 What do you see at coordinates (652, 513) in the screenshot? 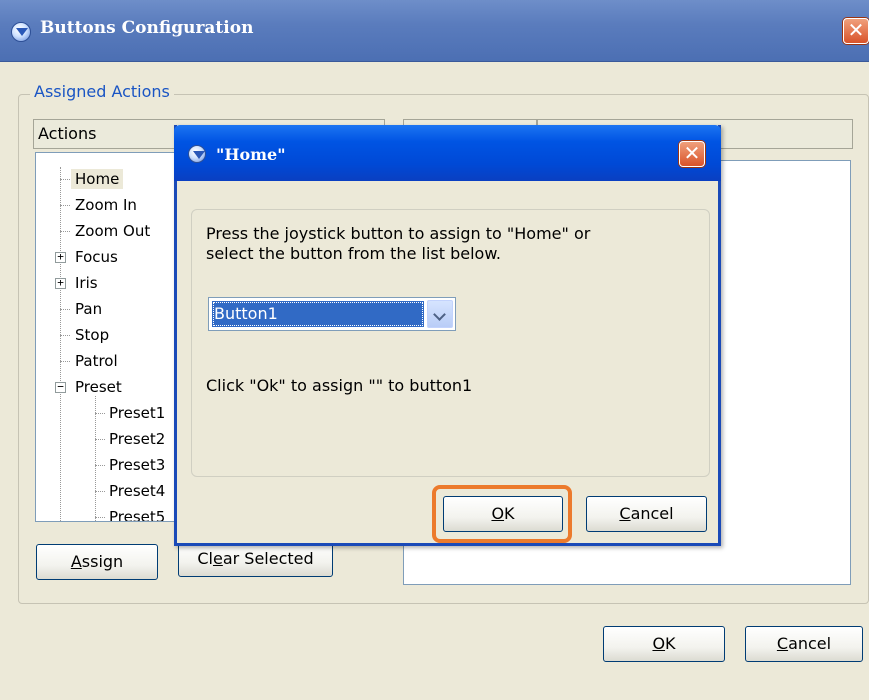
I see `dialog-cancel-label-rest: ancel` at bounding box center [652, 513].